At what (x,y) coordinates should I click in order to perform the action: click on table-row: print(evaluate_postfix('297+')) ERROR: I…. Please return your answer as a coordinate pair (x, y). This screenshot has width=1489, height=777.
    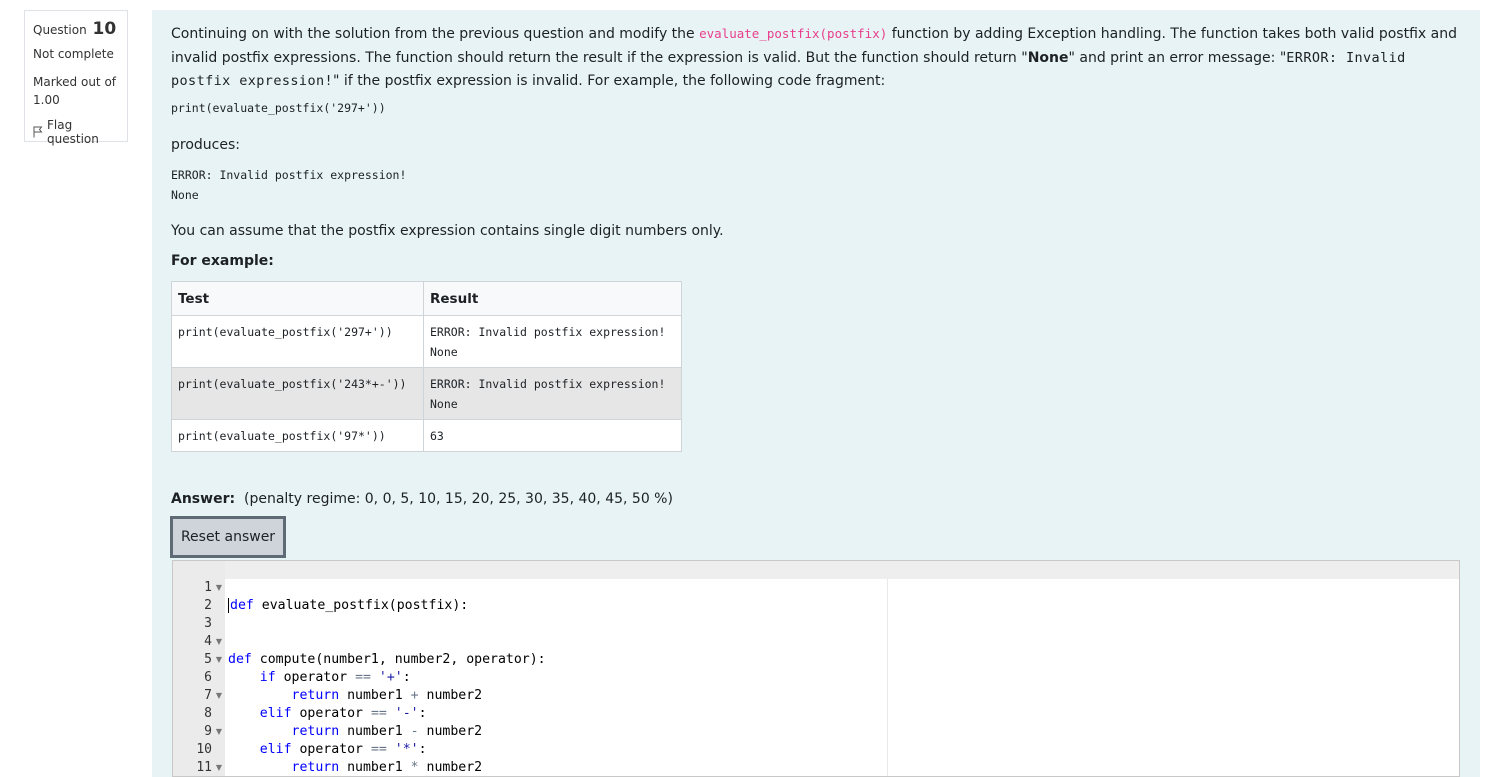
    Looking at the image, I should click on (426, 341).